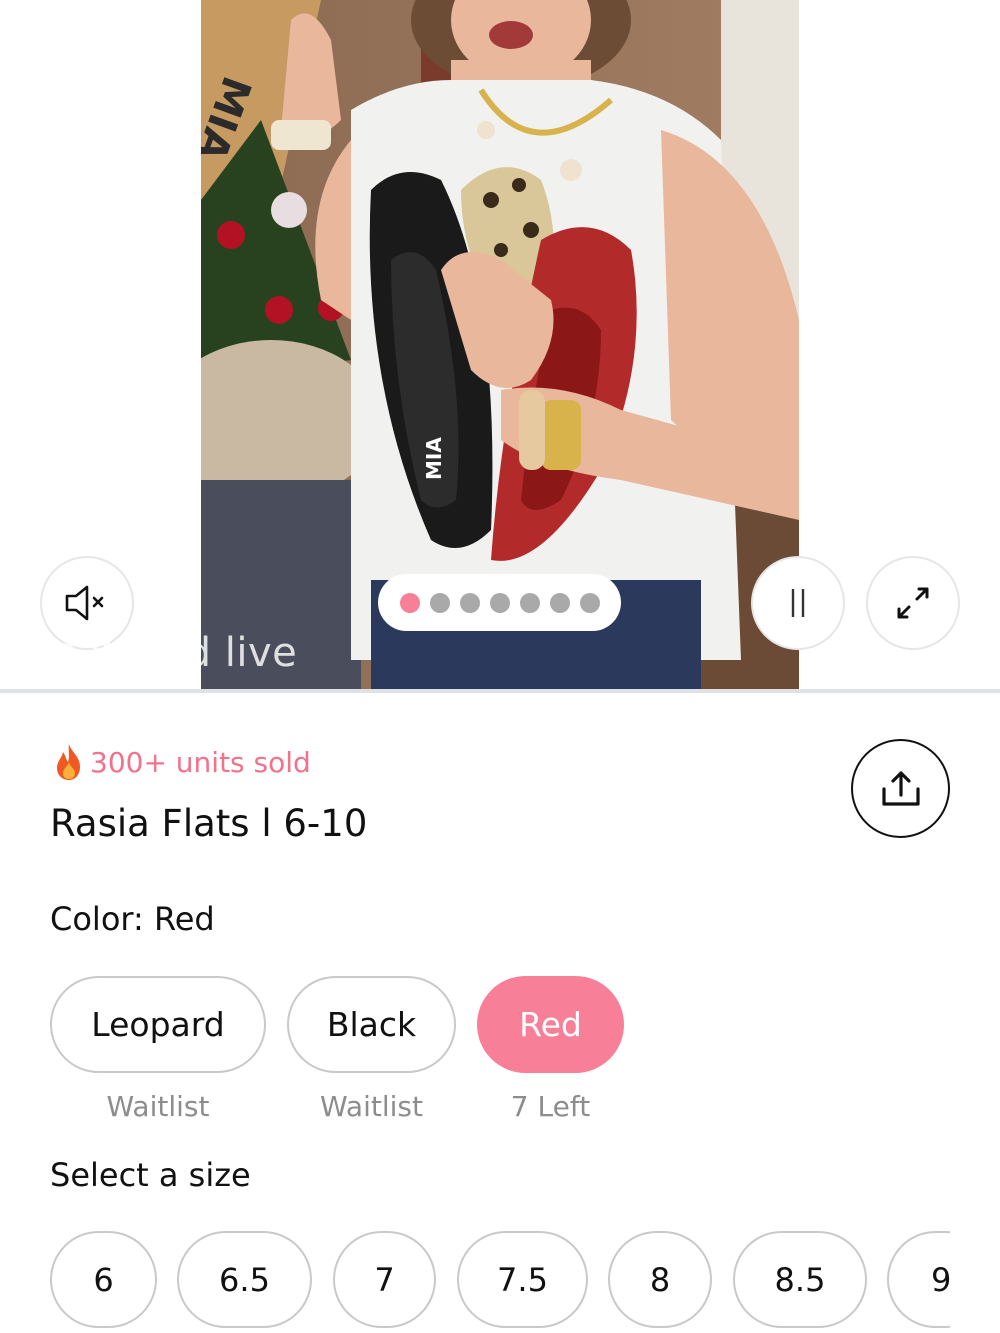 The height and width of the screenshot is (1333, 1000). I want to click on carousel-indicator, so click(499, 602).